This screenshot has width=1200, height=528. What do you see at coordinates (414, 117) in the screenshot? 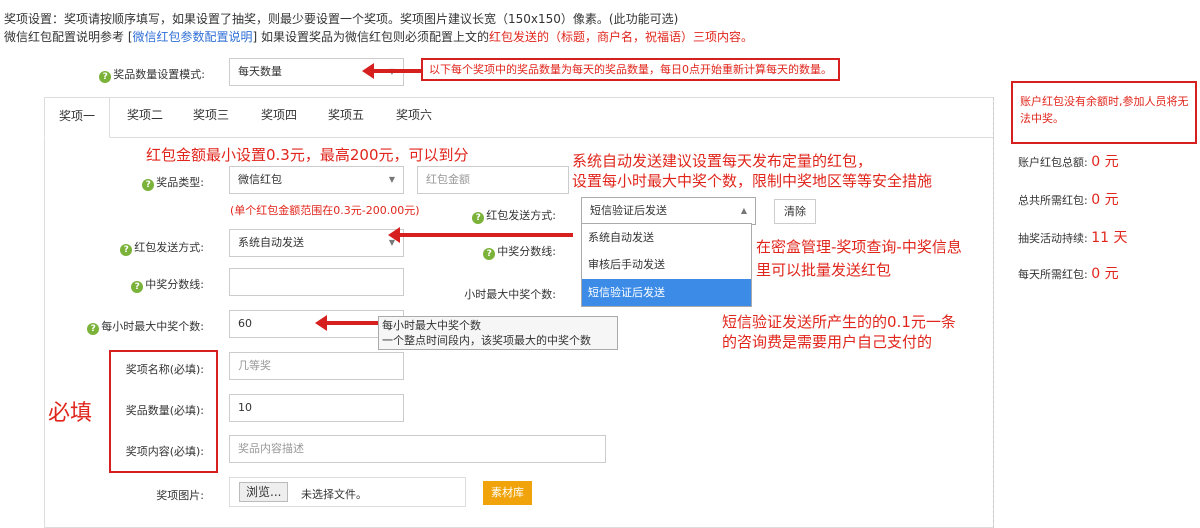
I see `tab-6: 奖项六` at bounding box center [414, 117].